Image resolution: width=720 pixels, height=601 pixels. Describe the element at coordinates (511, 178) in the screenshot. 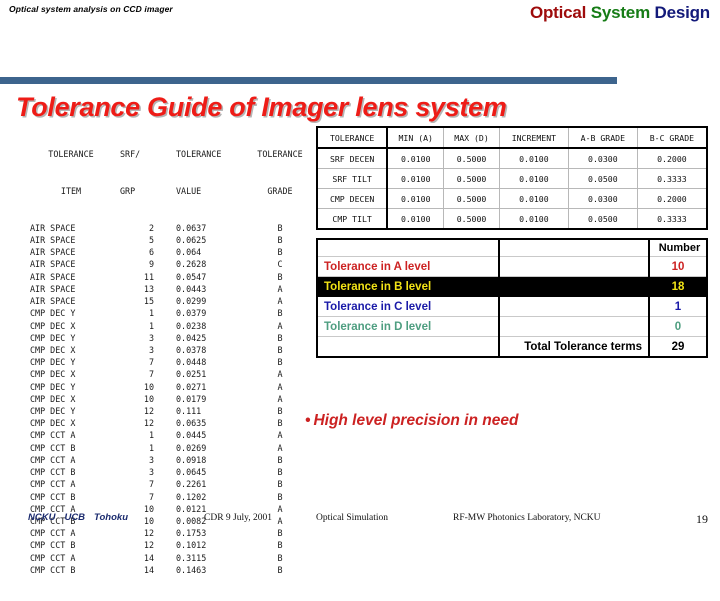

I see `grade-table-row: SRF TILT 0.0100 0.5000 0.0100 0.0500 0.3333` at that location.